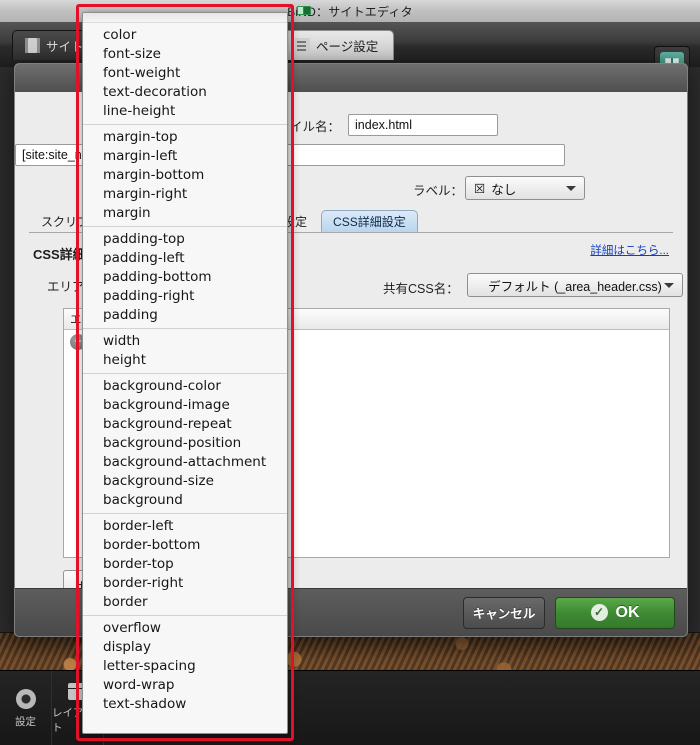 This screenshot has width=700, height=745. Describe the element at coordinates (185, 704) in the screenshot. I see `dropdown-item-text-shadow: text-shadow` at that location.